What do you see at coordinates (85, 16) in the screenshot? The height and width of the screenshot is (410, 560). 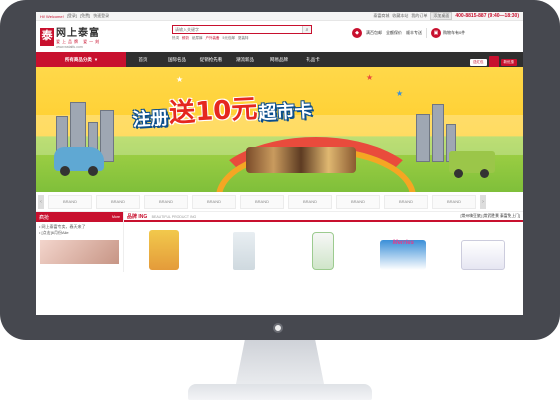 I see `register-link: [免费]` at bounding box center [85, 16].